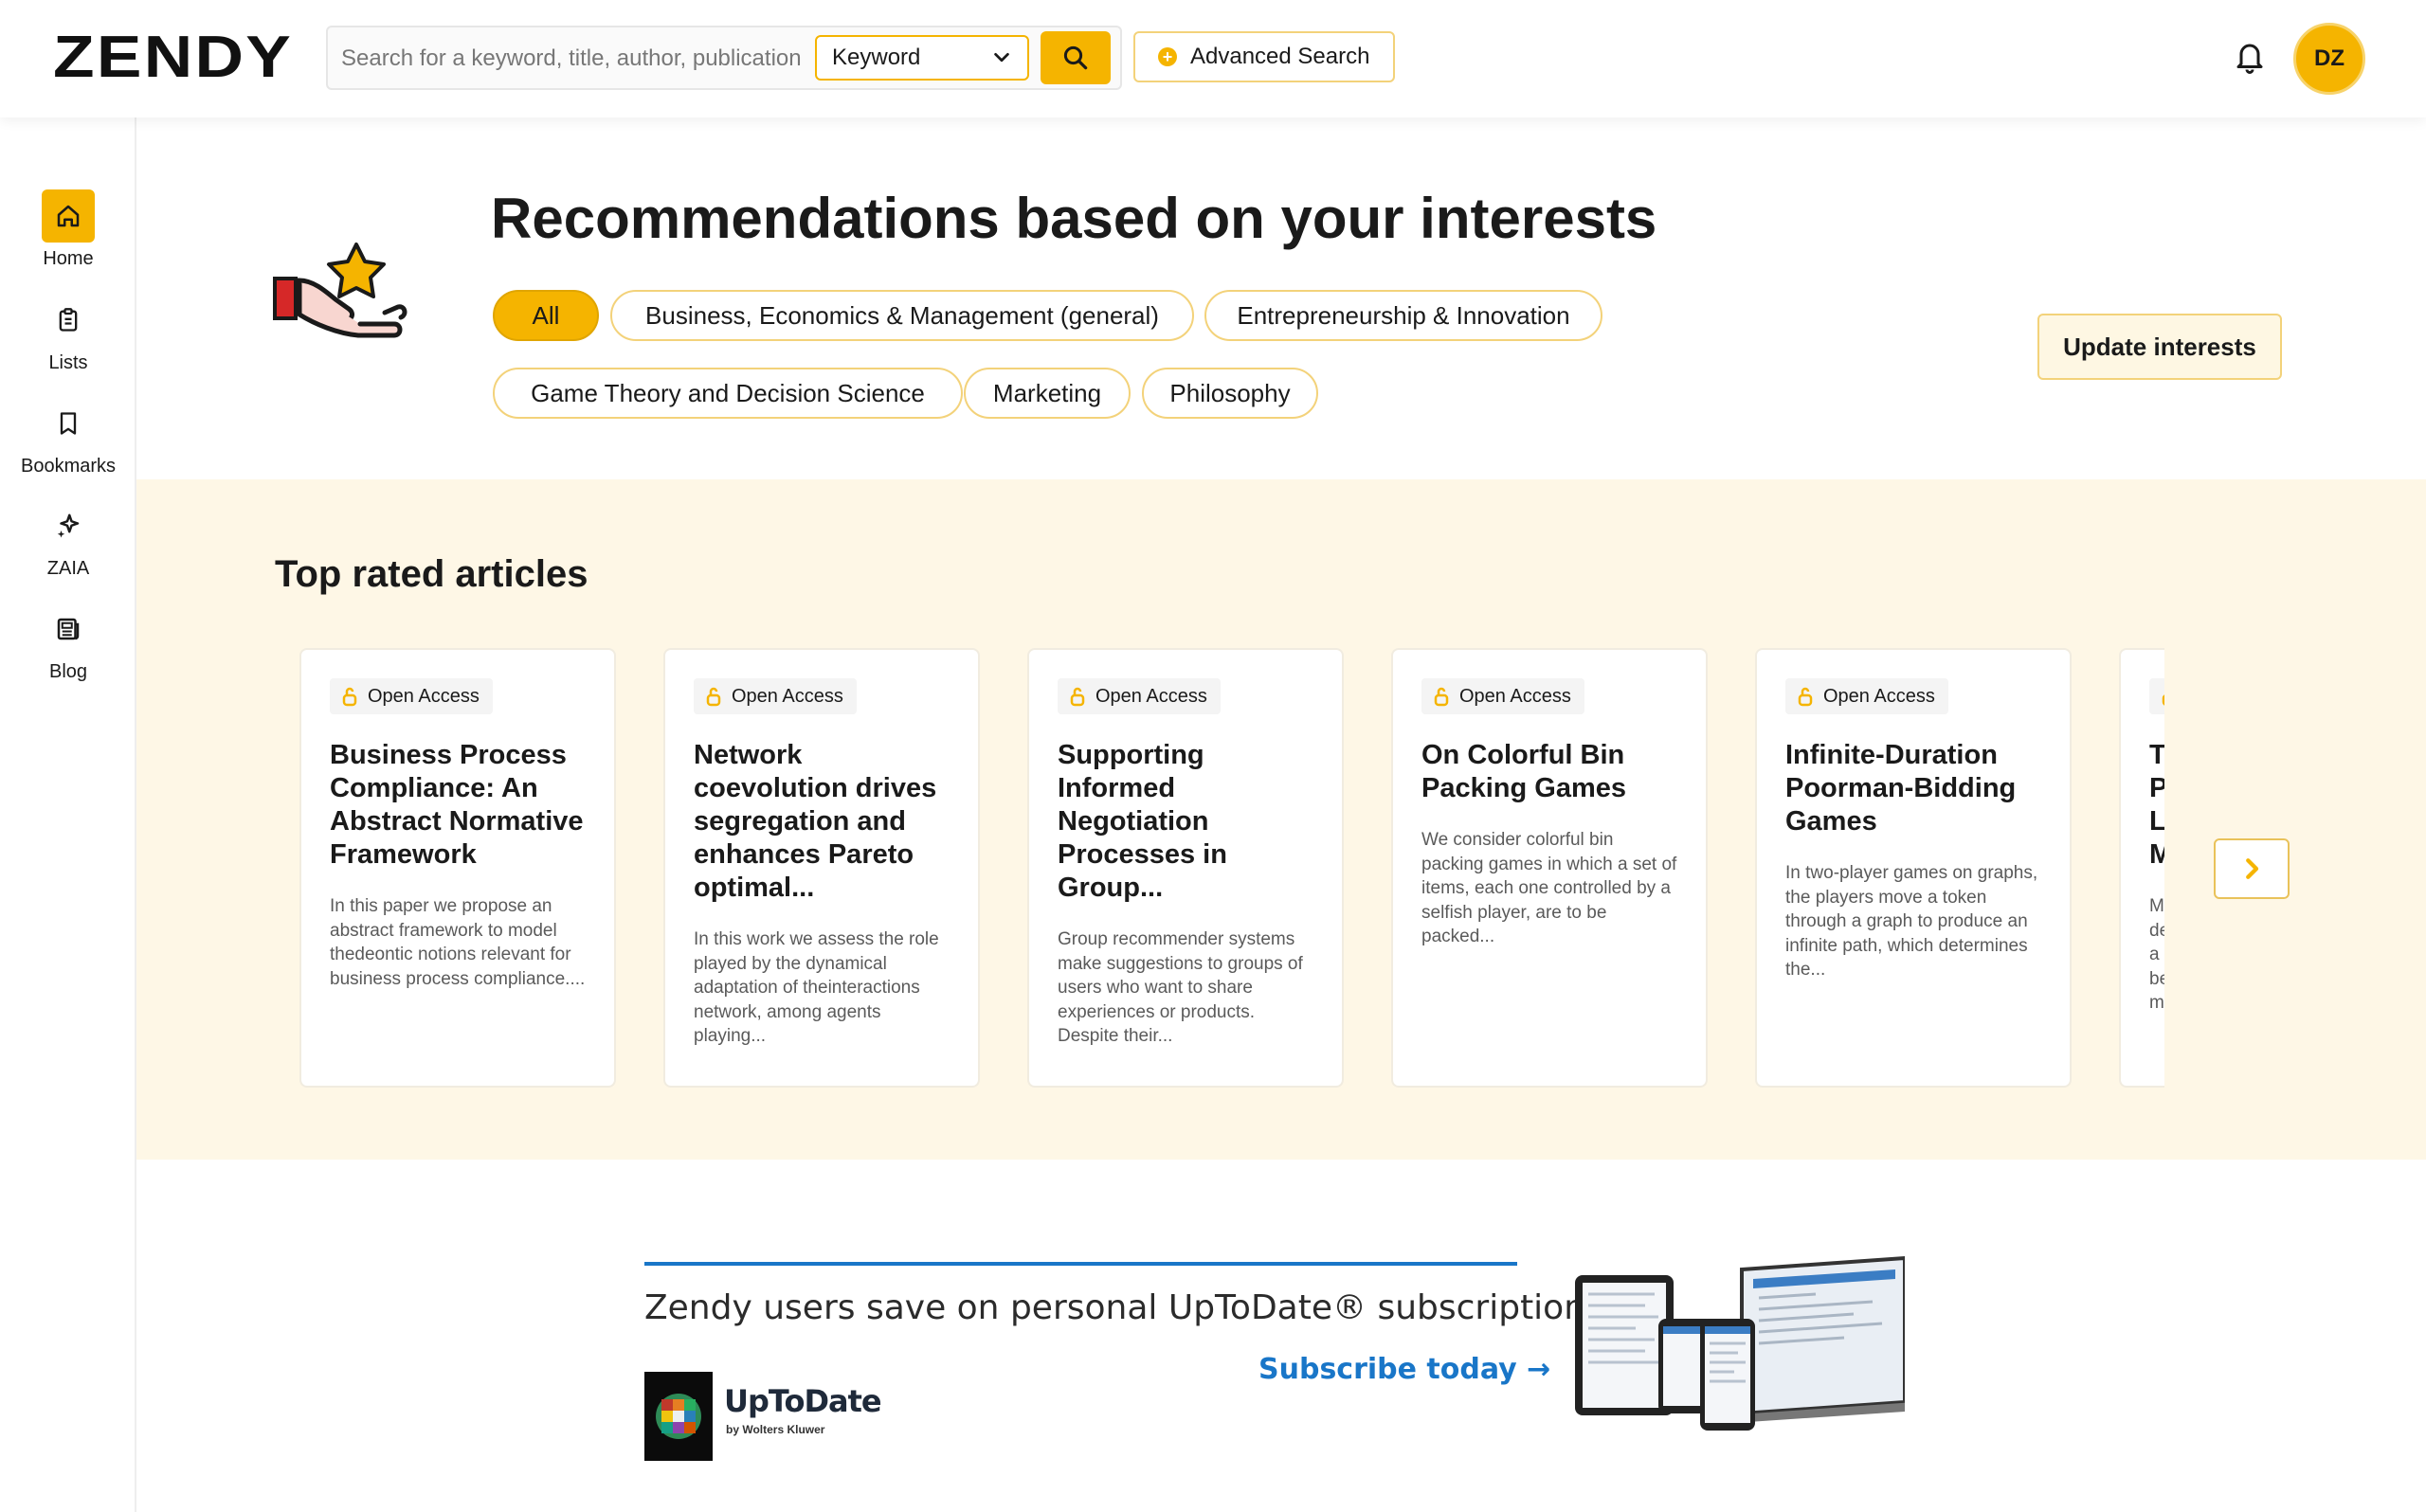 This screenshot has width=2426, height=1512. I want to click on user-avatar: DZ, so click(2329, 59).